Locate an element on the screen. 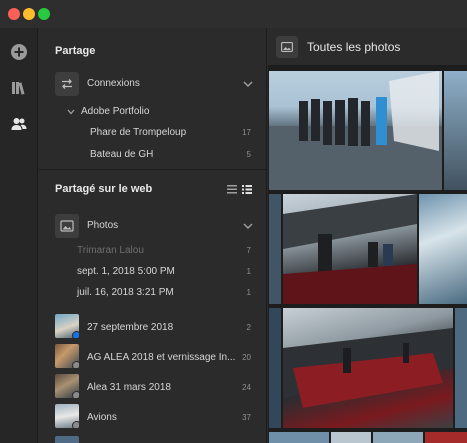 The width and height of the screenshot is (467, 443). web-photos-row: Photos is located at coordinates (152, 226).